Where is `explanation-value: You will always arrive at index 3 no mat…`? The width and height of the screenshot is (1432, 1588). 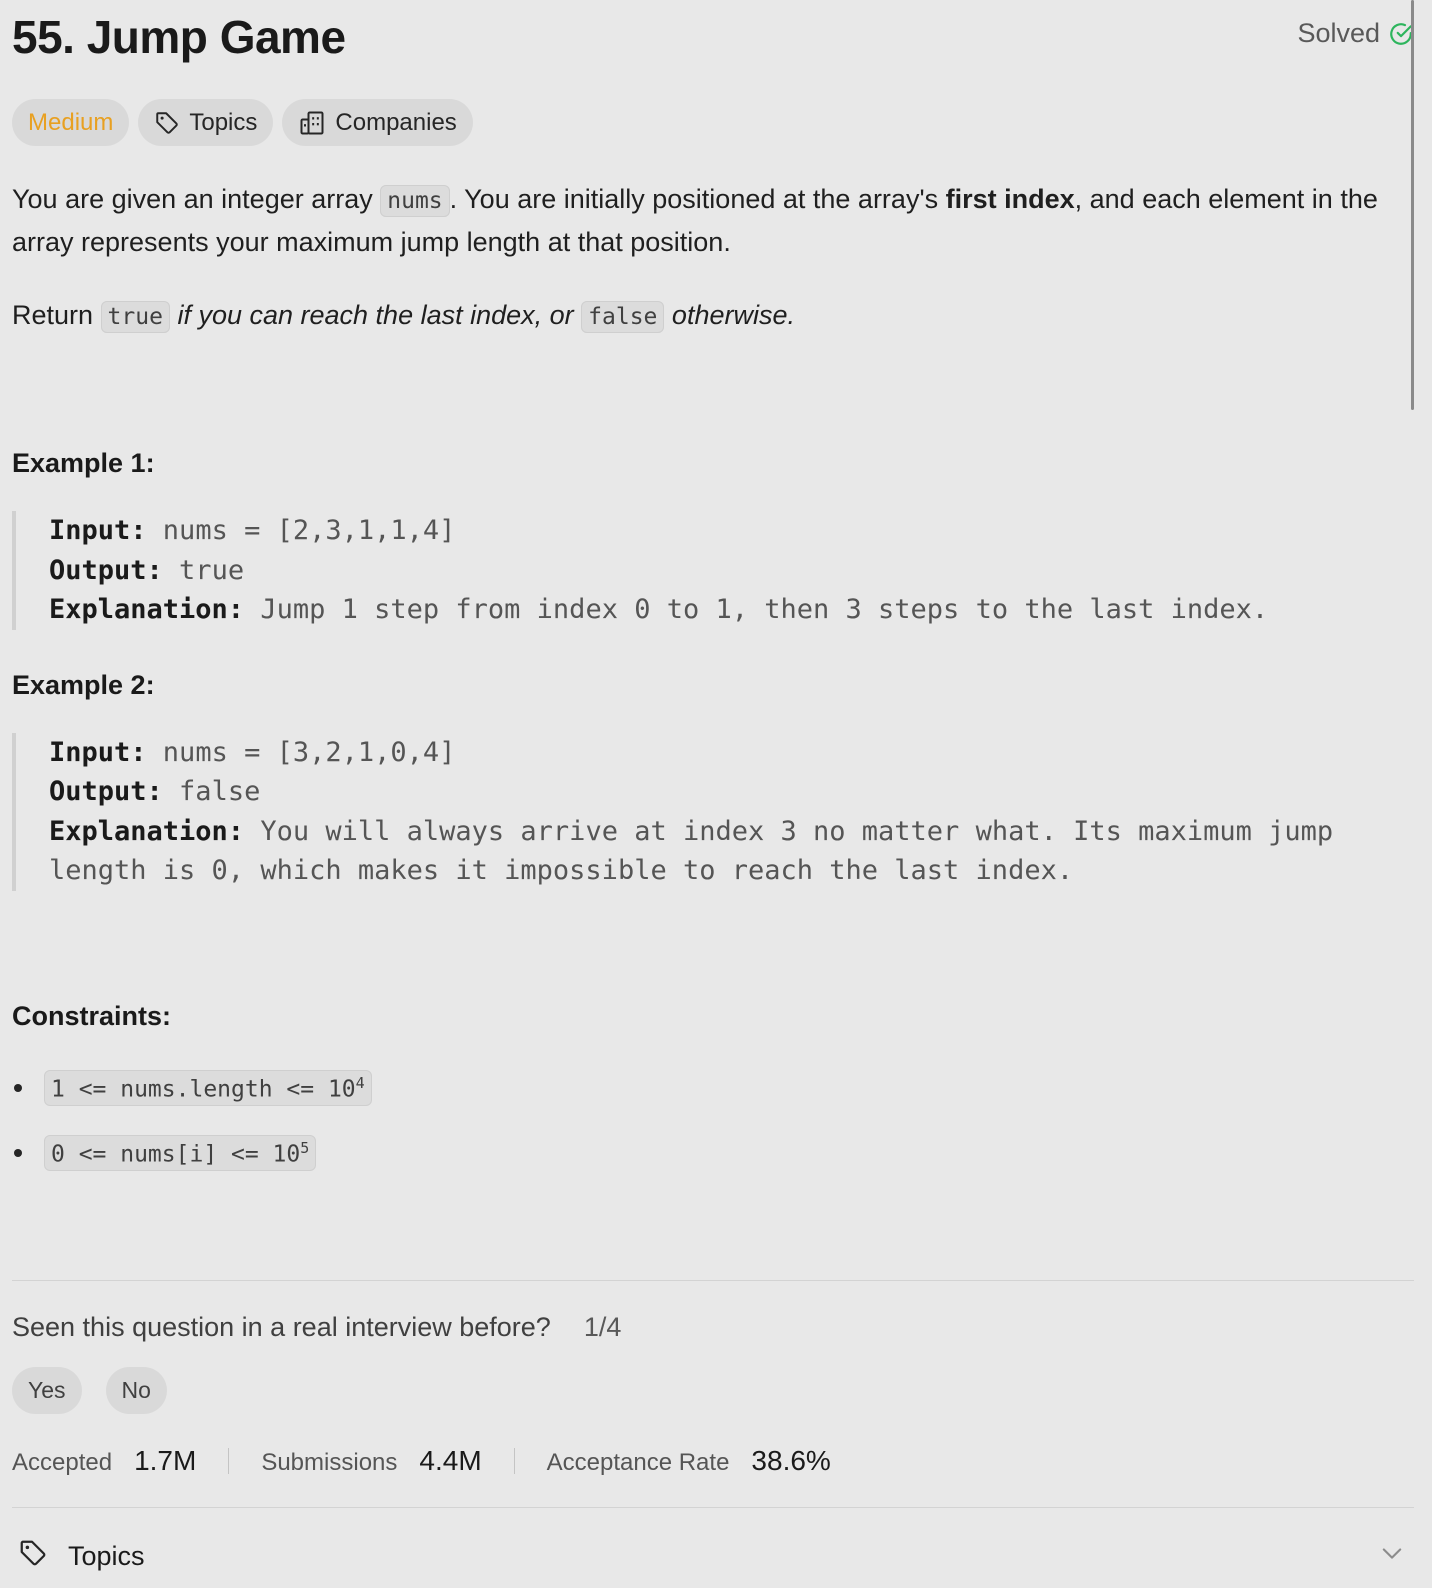
explanation-value: You will always arrive at index 3 no mat… is located at coordinates (699, 851).